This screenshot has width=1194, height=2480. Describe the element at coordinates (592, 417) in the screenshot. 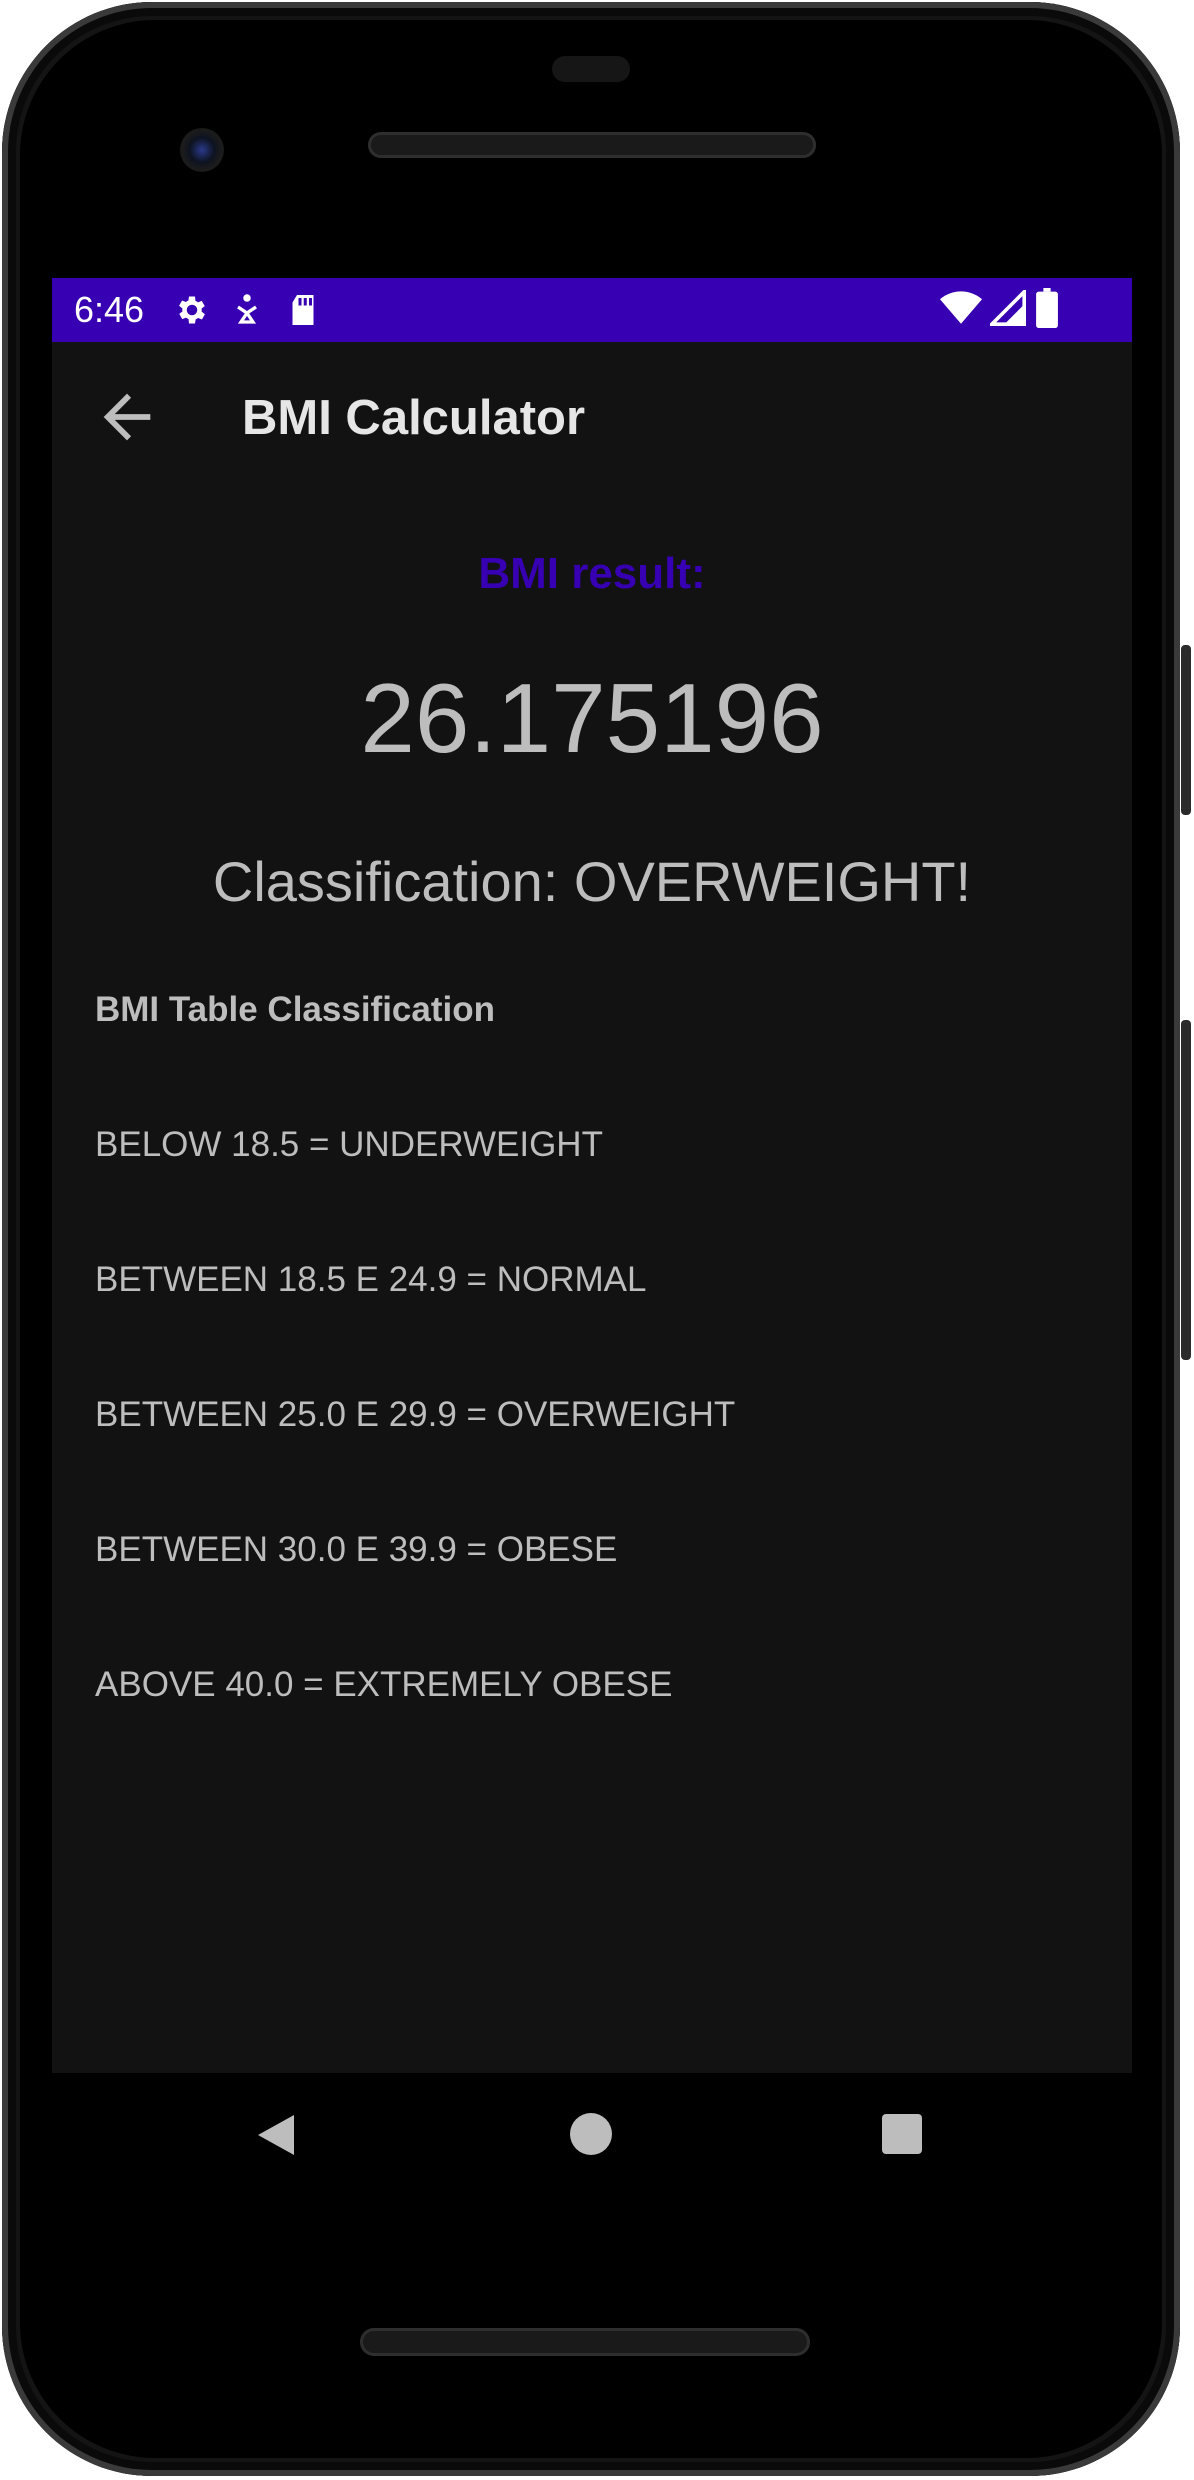

I see `app-bar: BMI Calculator` at that location.